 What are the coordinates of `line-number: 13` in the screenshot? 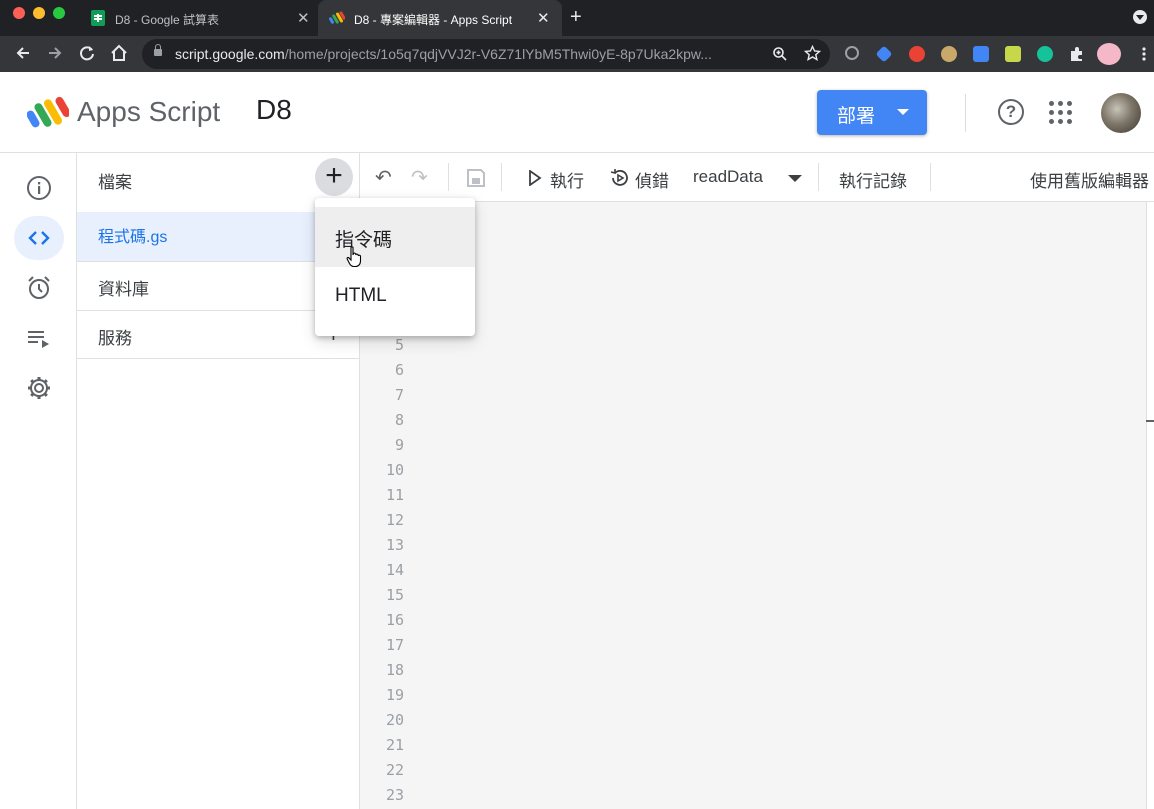 It's located at (394, 545).